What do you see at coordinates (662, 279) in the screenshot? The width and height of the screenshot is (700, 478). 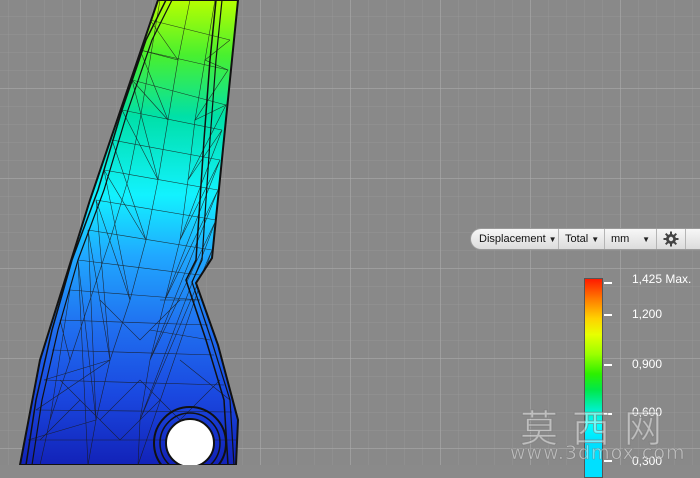 I see `scale-label-max: 1,425 Max.` at bounding box center [662, 279].